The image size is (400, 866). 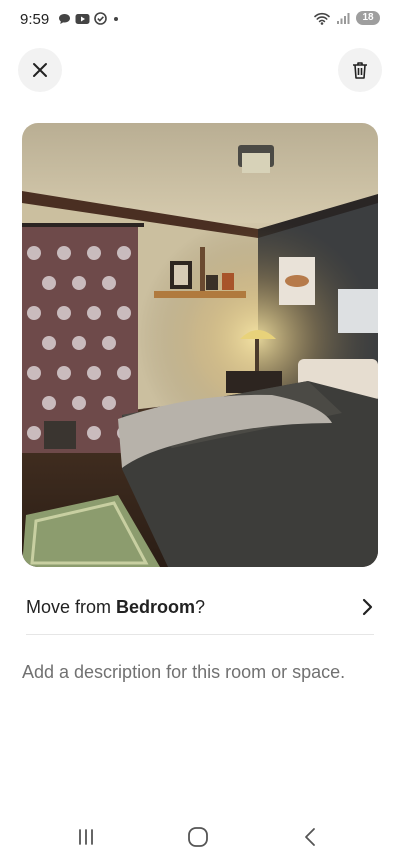 I want to click on youtube-icon, so click(x=82, y=18).